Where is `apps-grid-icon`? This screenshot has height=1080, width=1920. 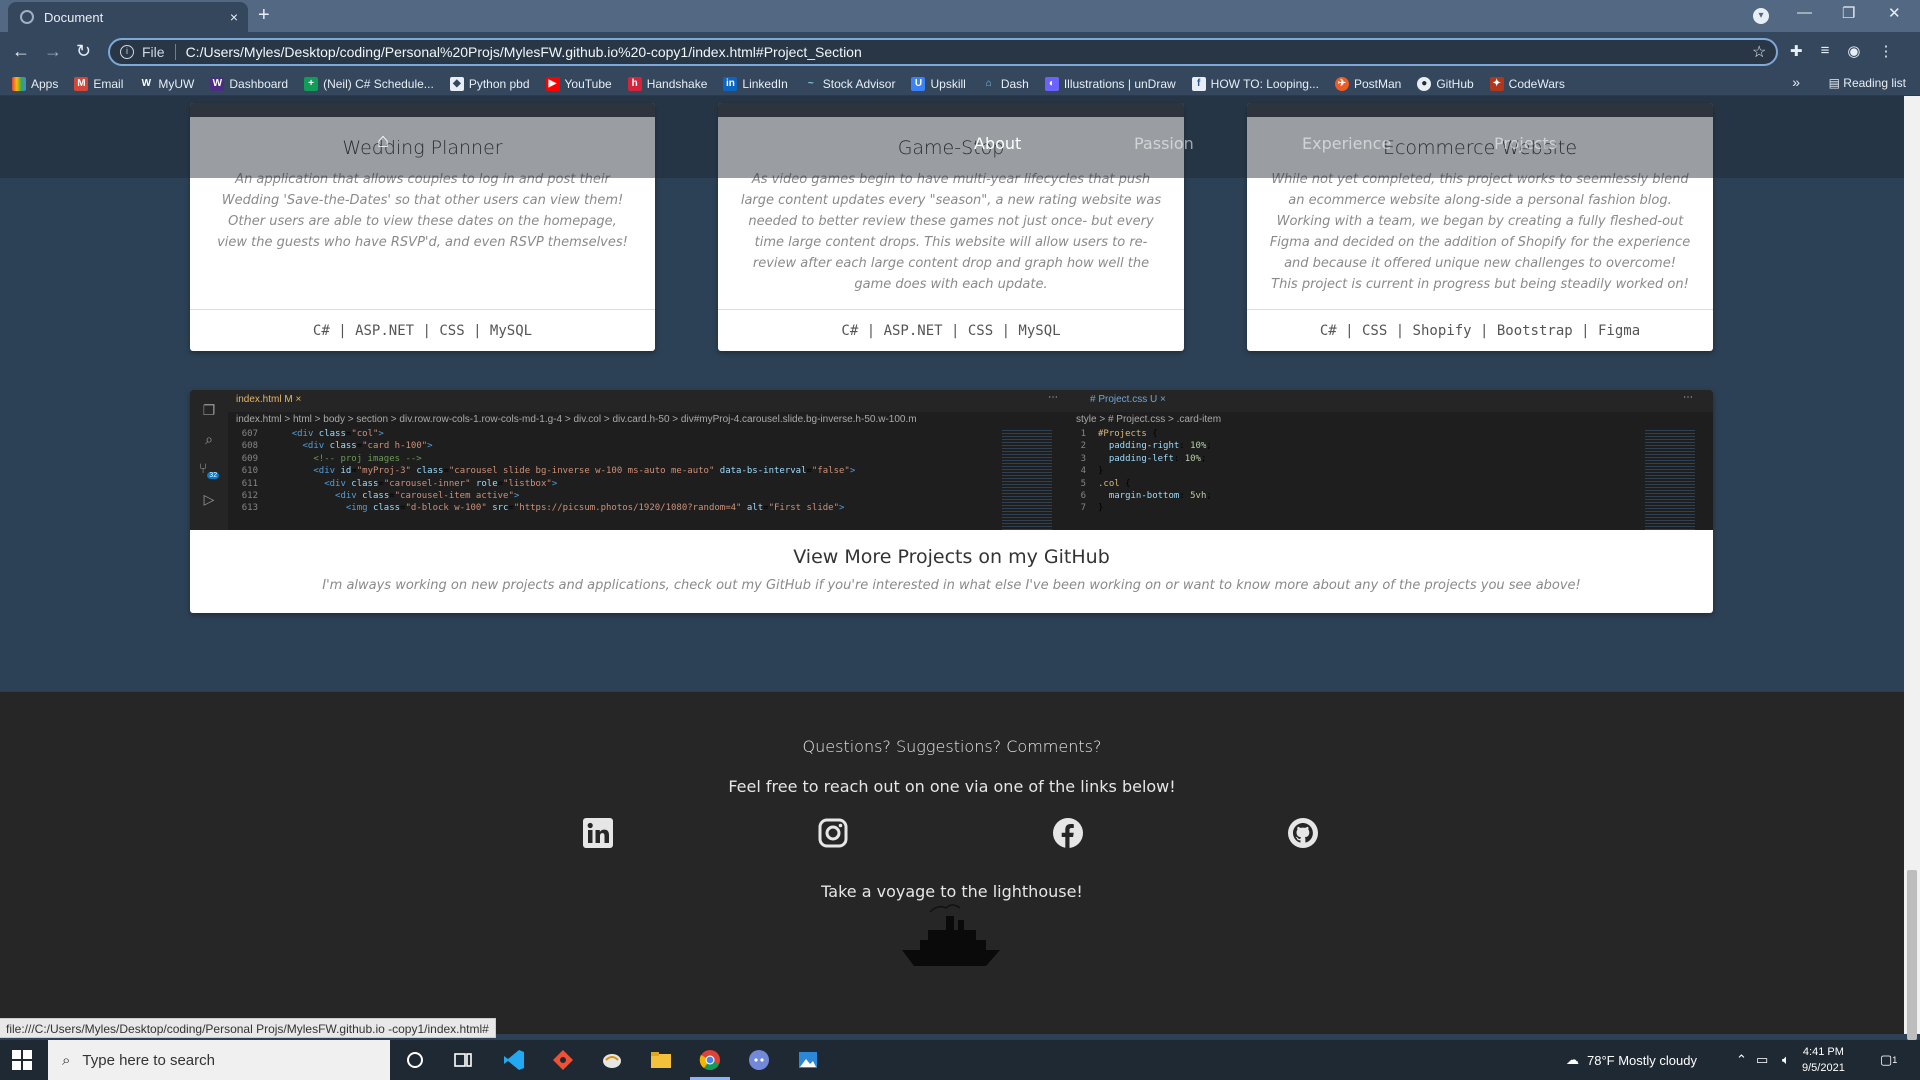
apps-grid-icon is located at coordinates (19, 83).